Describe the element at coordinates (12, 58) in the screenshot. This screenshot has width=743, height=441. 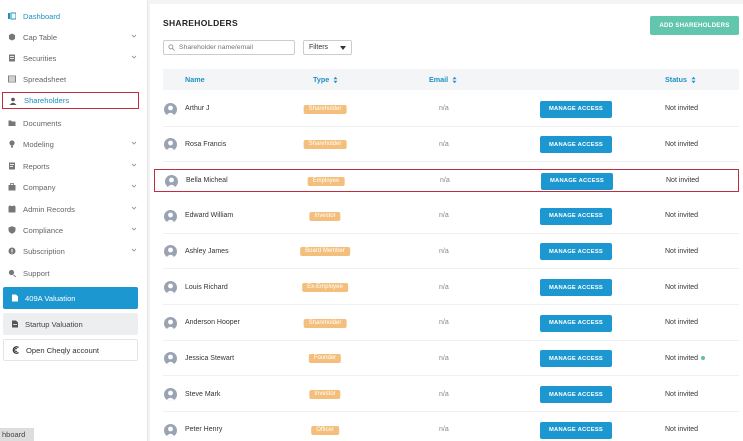
I see `securities-icon` at that location.